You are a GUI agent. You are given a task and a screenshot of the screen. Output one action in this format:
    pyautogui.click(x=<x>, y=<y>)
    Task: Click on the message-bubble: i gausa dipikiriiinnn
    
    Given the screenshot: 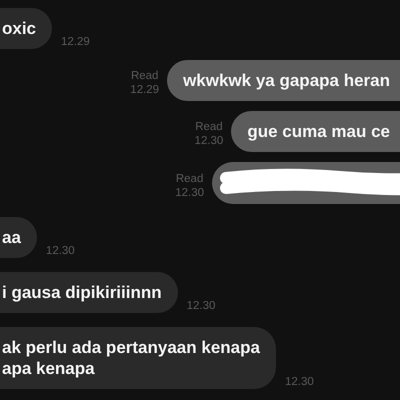 What is the action you would take?
    pyautogui.click(x=89, y=292)
    